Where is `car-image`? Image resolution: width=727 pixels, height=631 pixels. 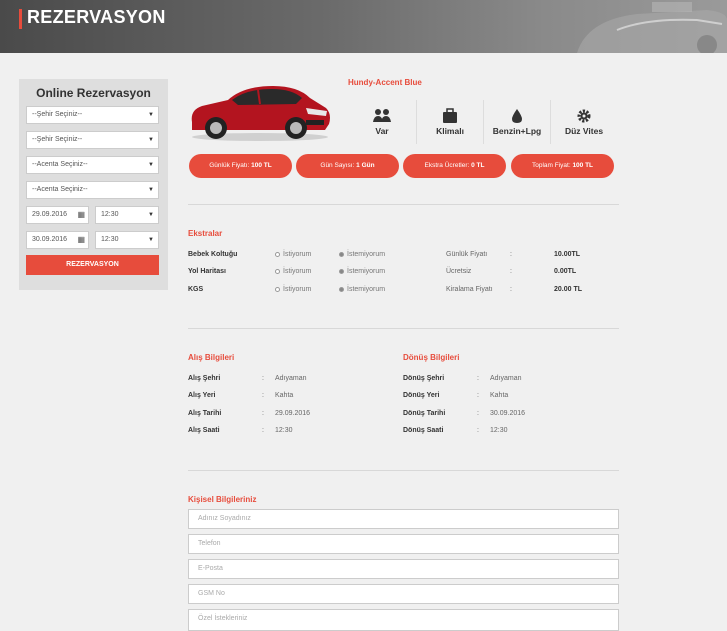
car-image is located at coordinates (260, 113).